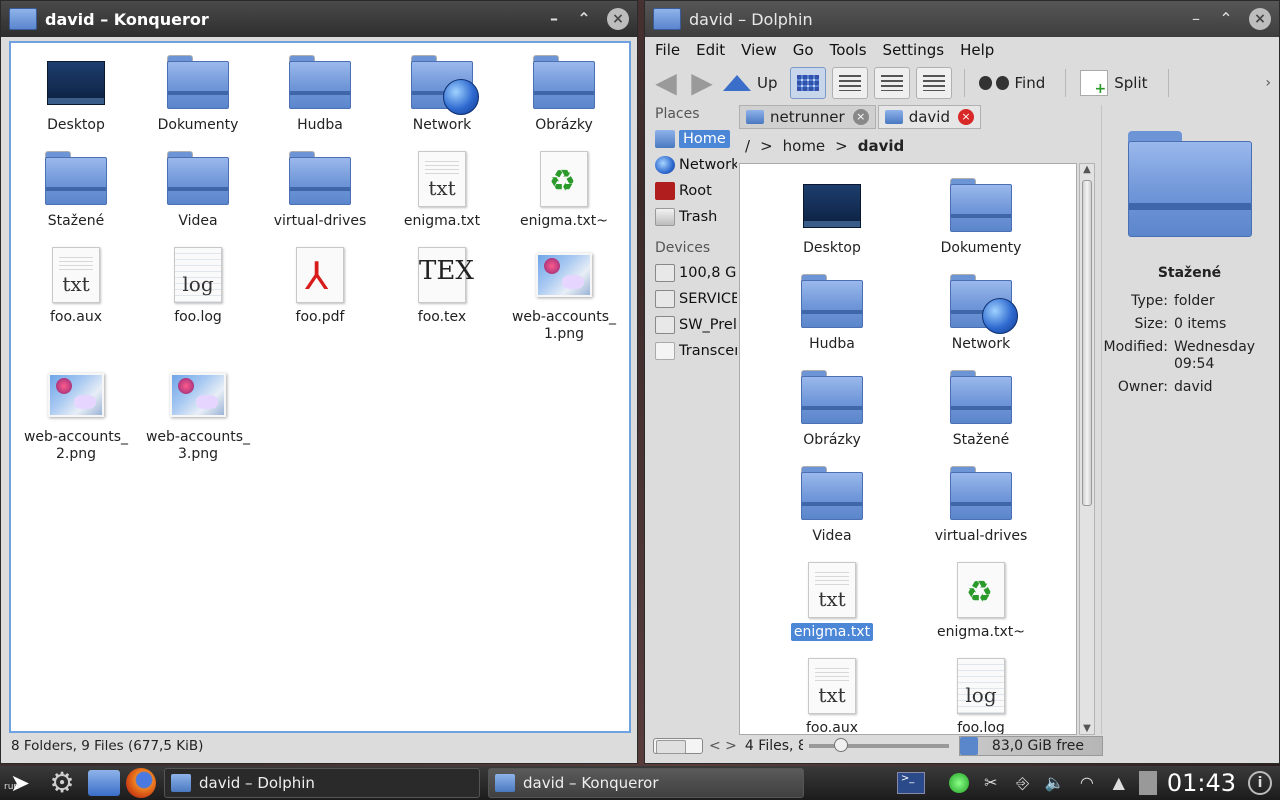 The height and width of the screenshot is (800, 1280). Describe the element at coordinates (1260, 783) in the screenshot. I see `info-icon: i` at that location.